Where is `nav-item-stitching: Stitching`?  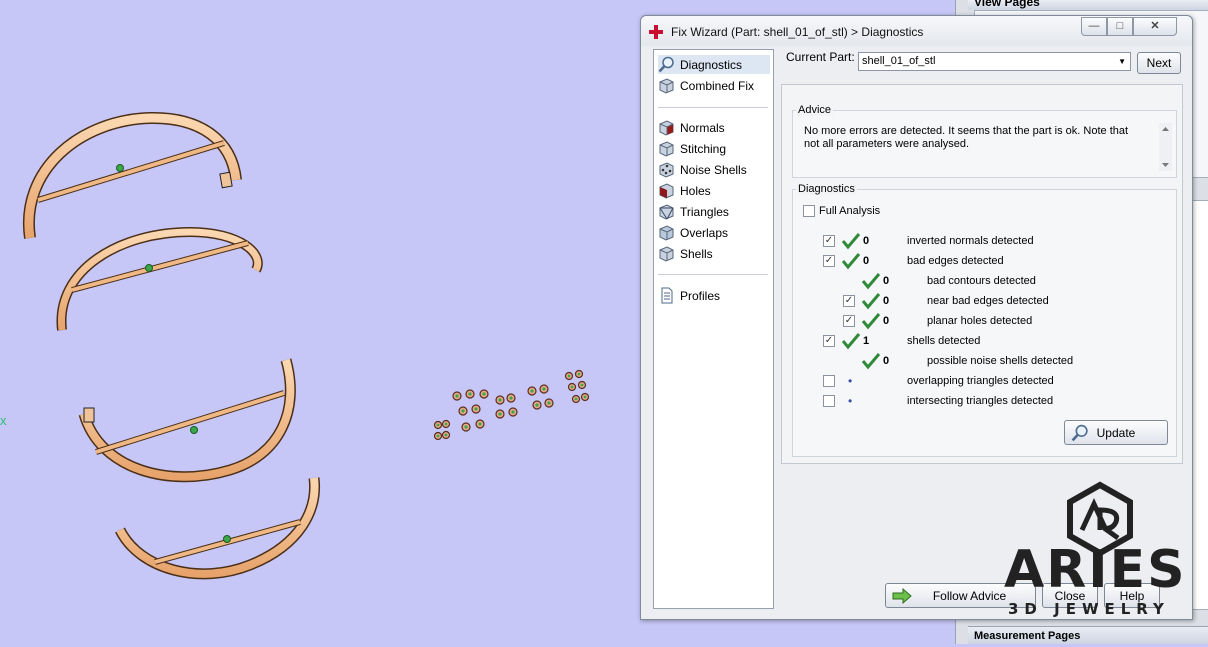 nav-item-stitching: Stitching is located at coordinates (714, 148).